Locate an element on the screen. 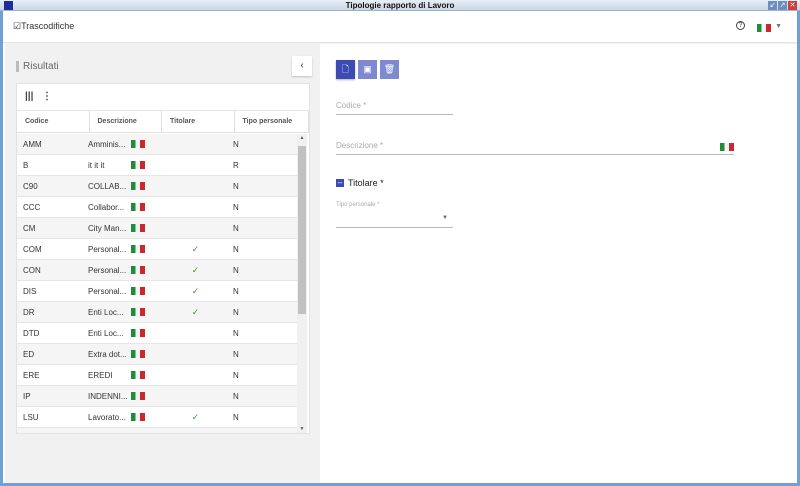  collapse-panel-button: ‹ is located at coordinates (302, 66).